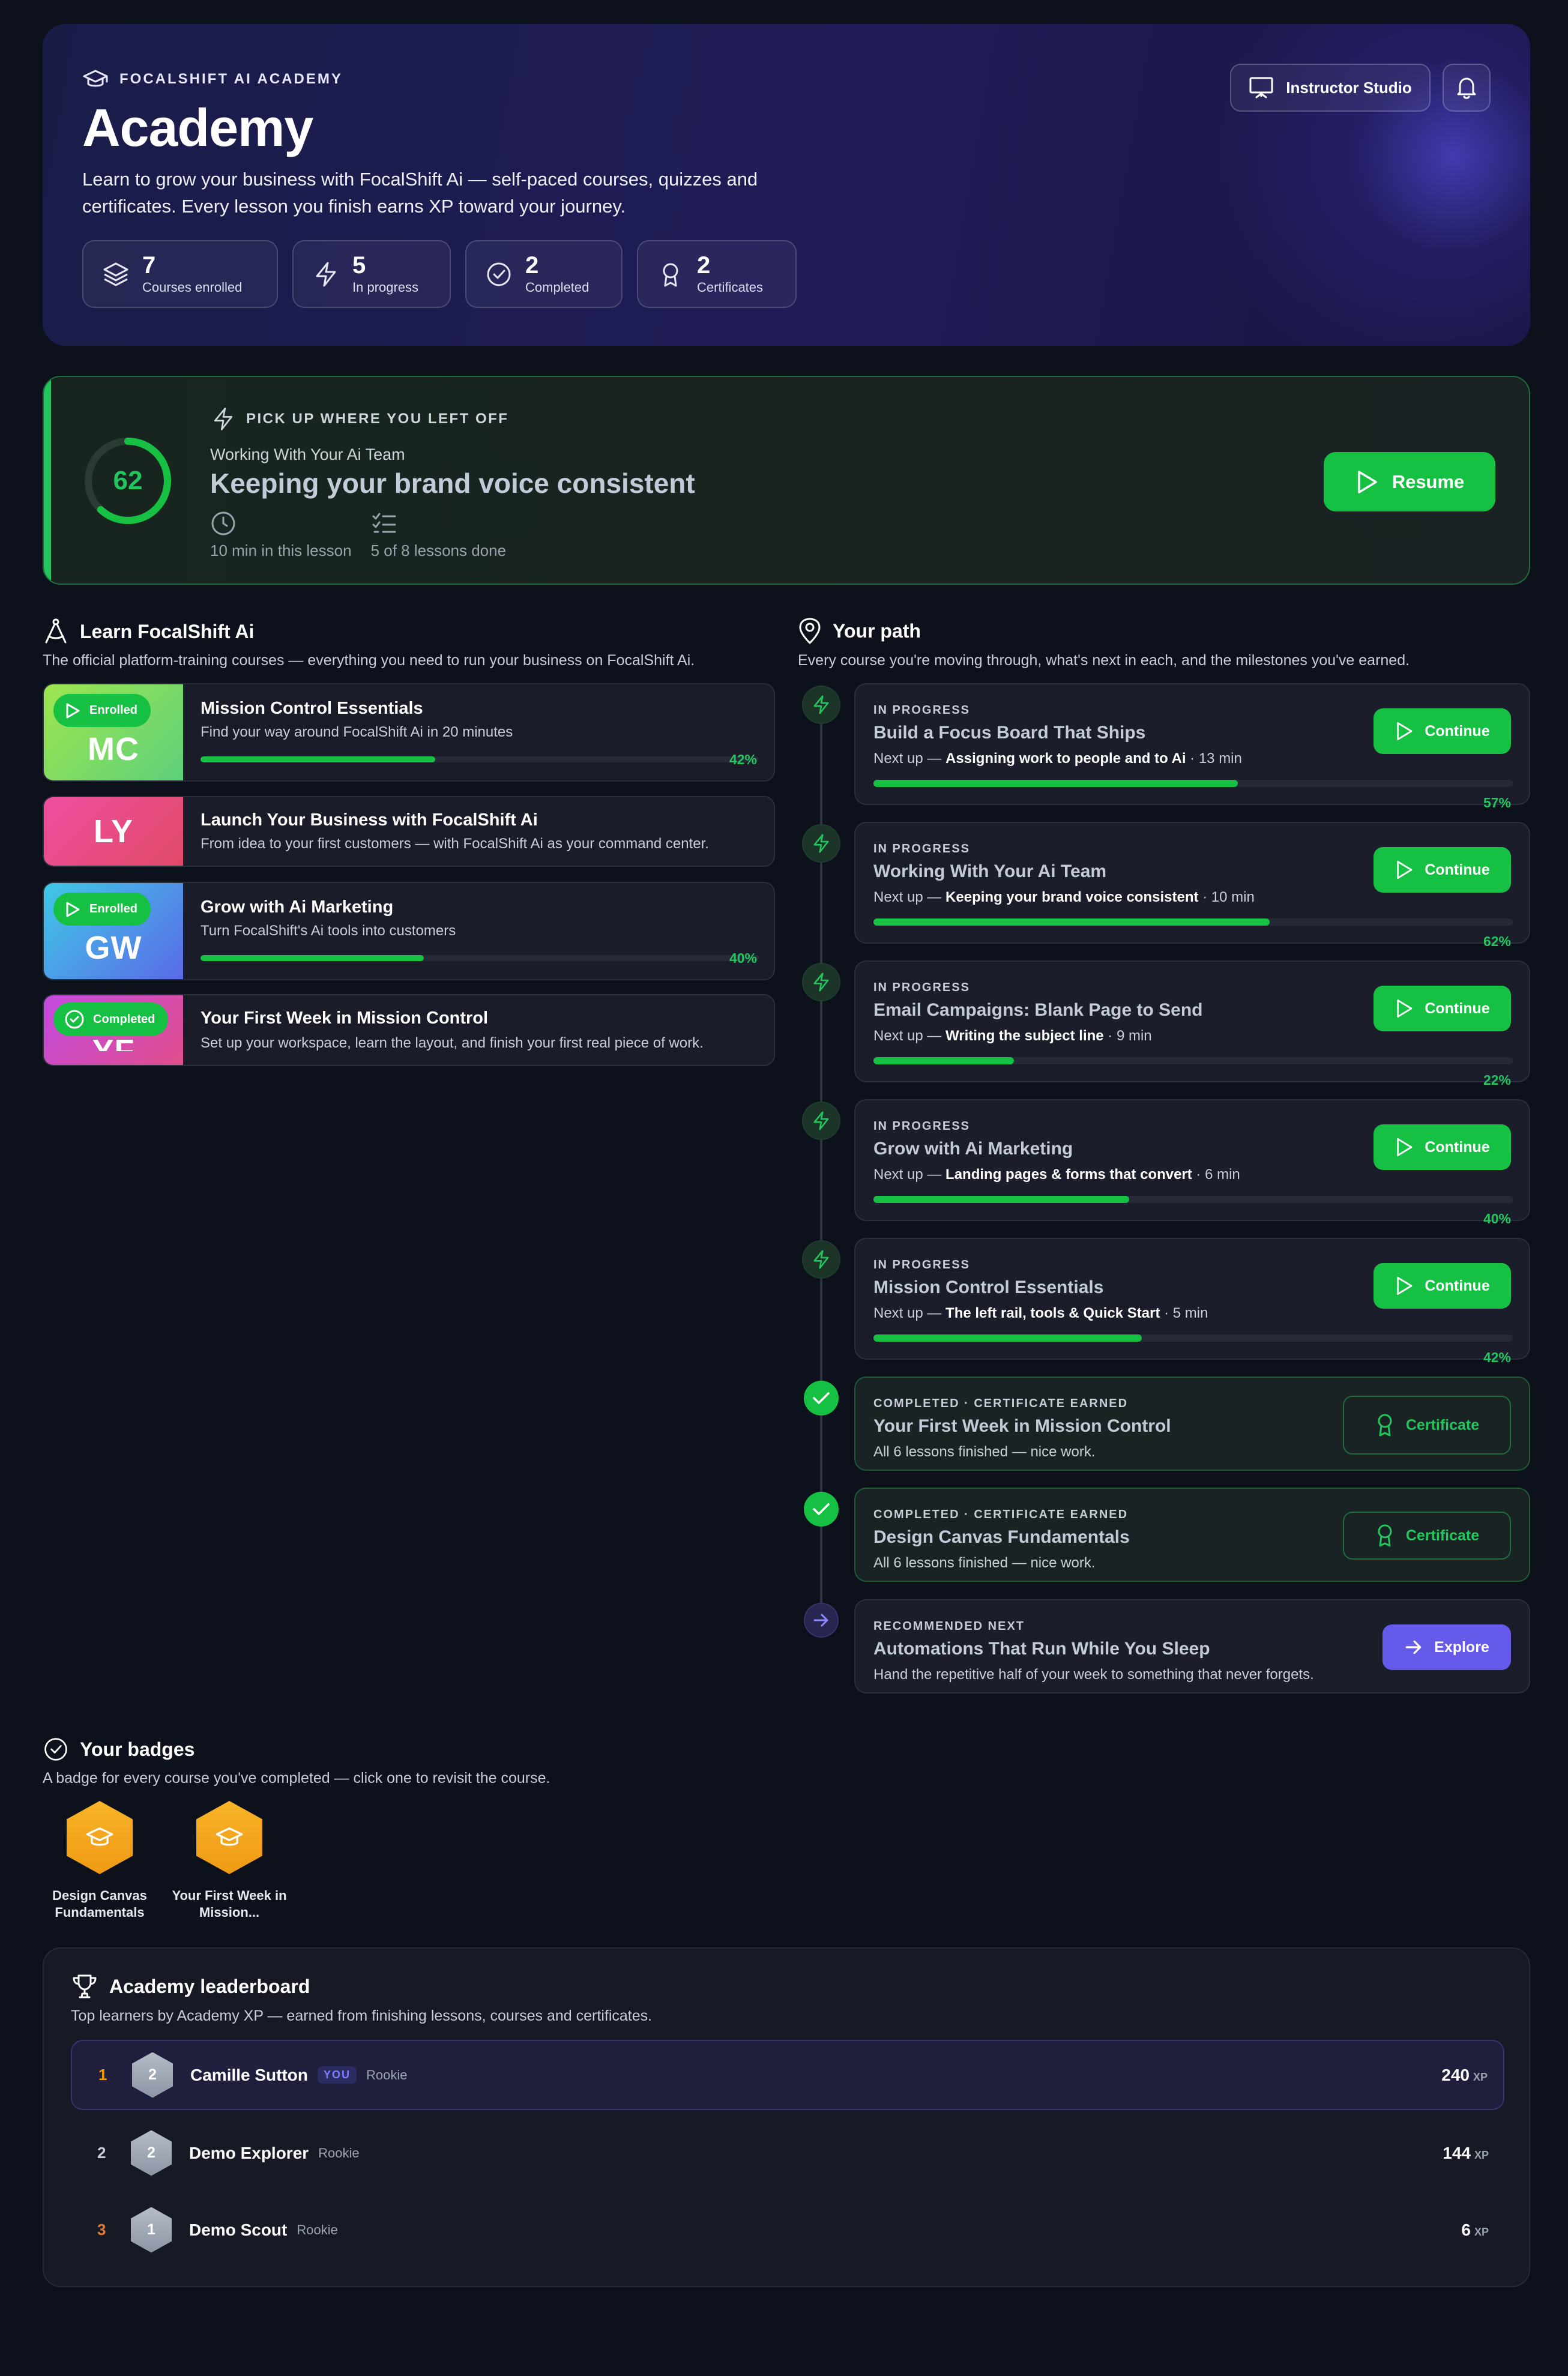 The width and height of the screenshot is (1568, 2376). Describe the element at coordinates (1184, 1313) in the screenshot. I see `next-time: · 5 min` at that location.